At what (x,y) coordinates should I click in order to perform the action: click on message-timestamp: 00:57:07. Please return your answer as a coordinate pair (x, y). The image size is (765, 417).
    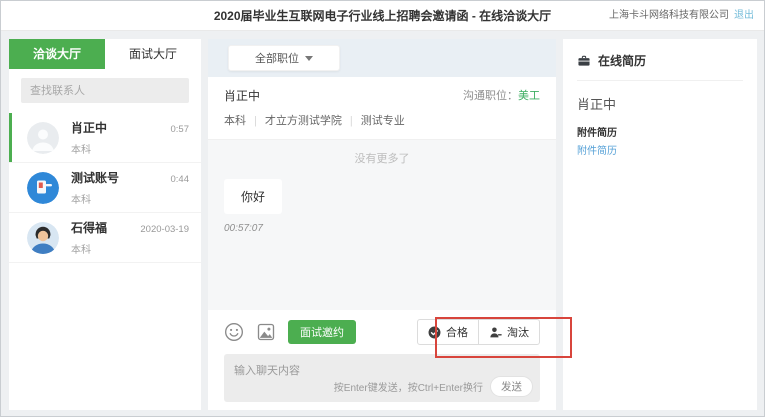
    Looking at the image, I should click on (243, 228).